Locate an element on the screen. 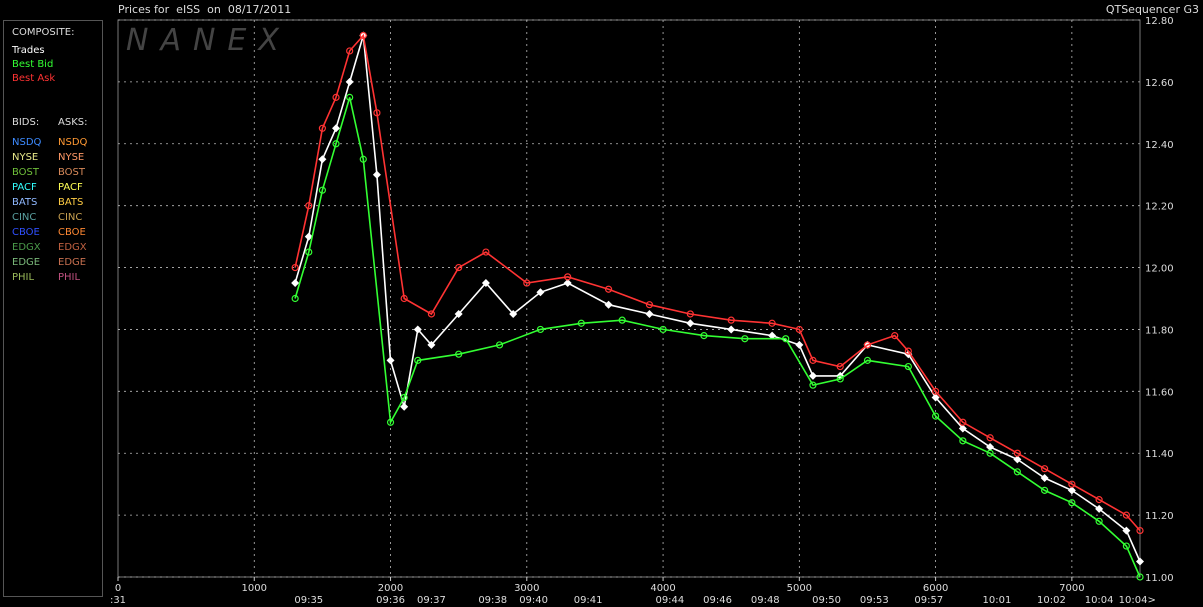 This screenshot has width=1203, height=607. time-label: 09:38 is located at coordinates (492, 600).